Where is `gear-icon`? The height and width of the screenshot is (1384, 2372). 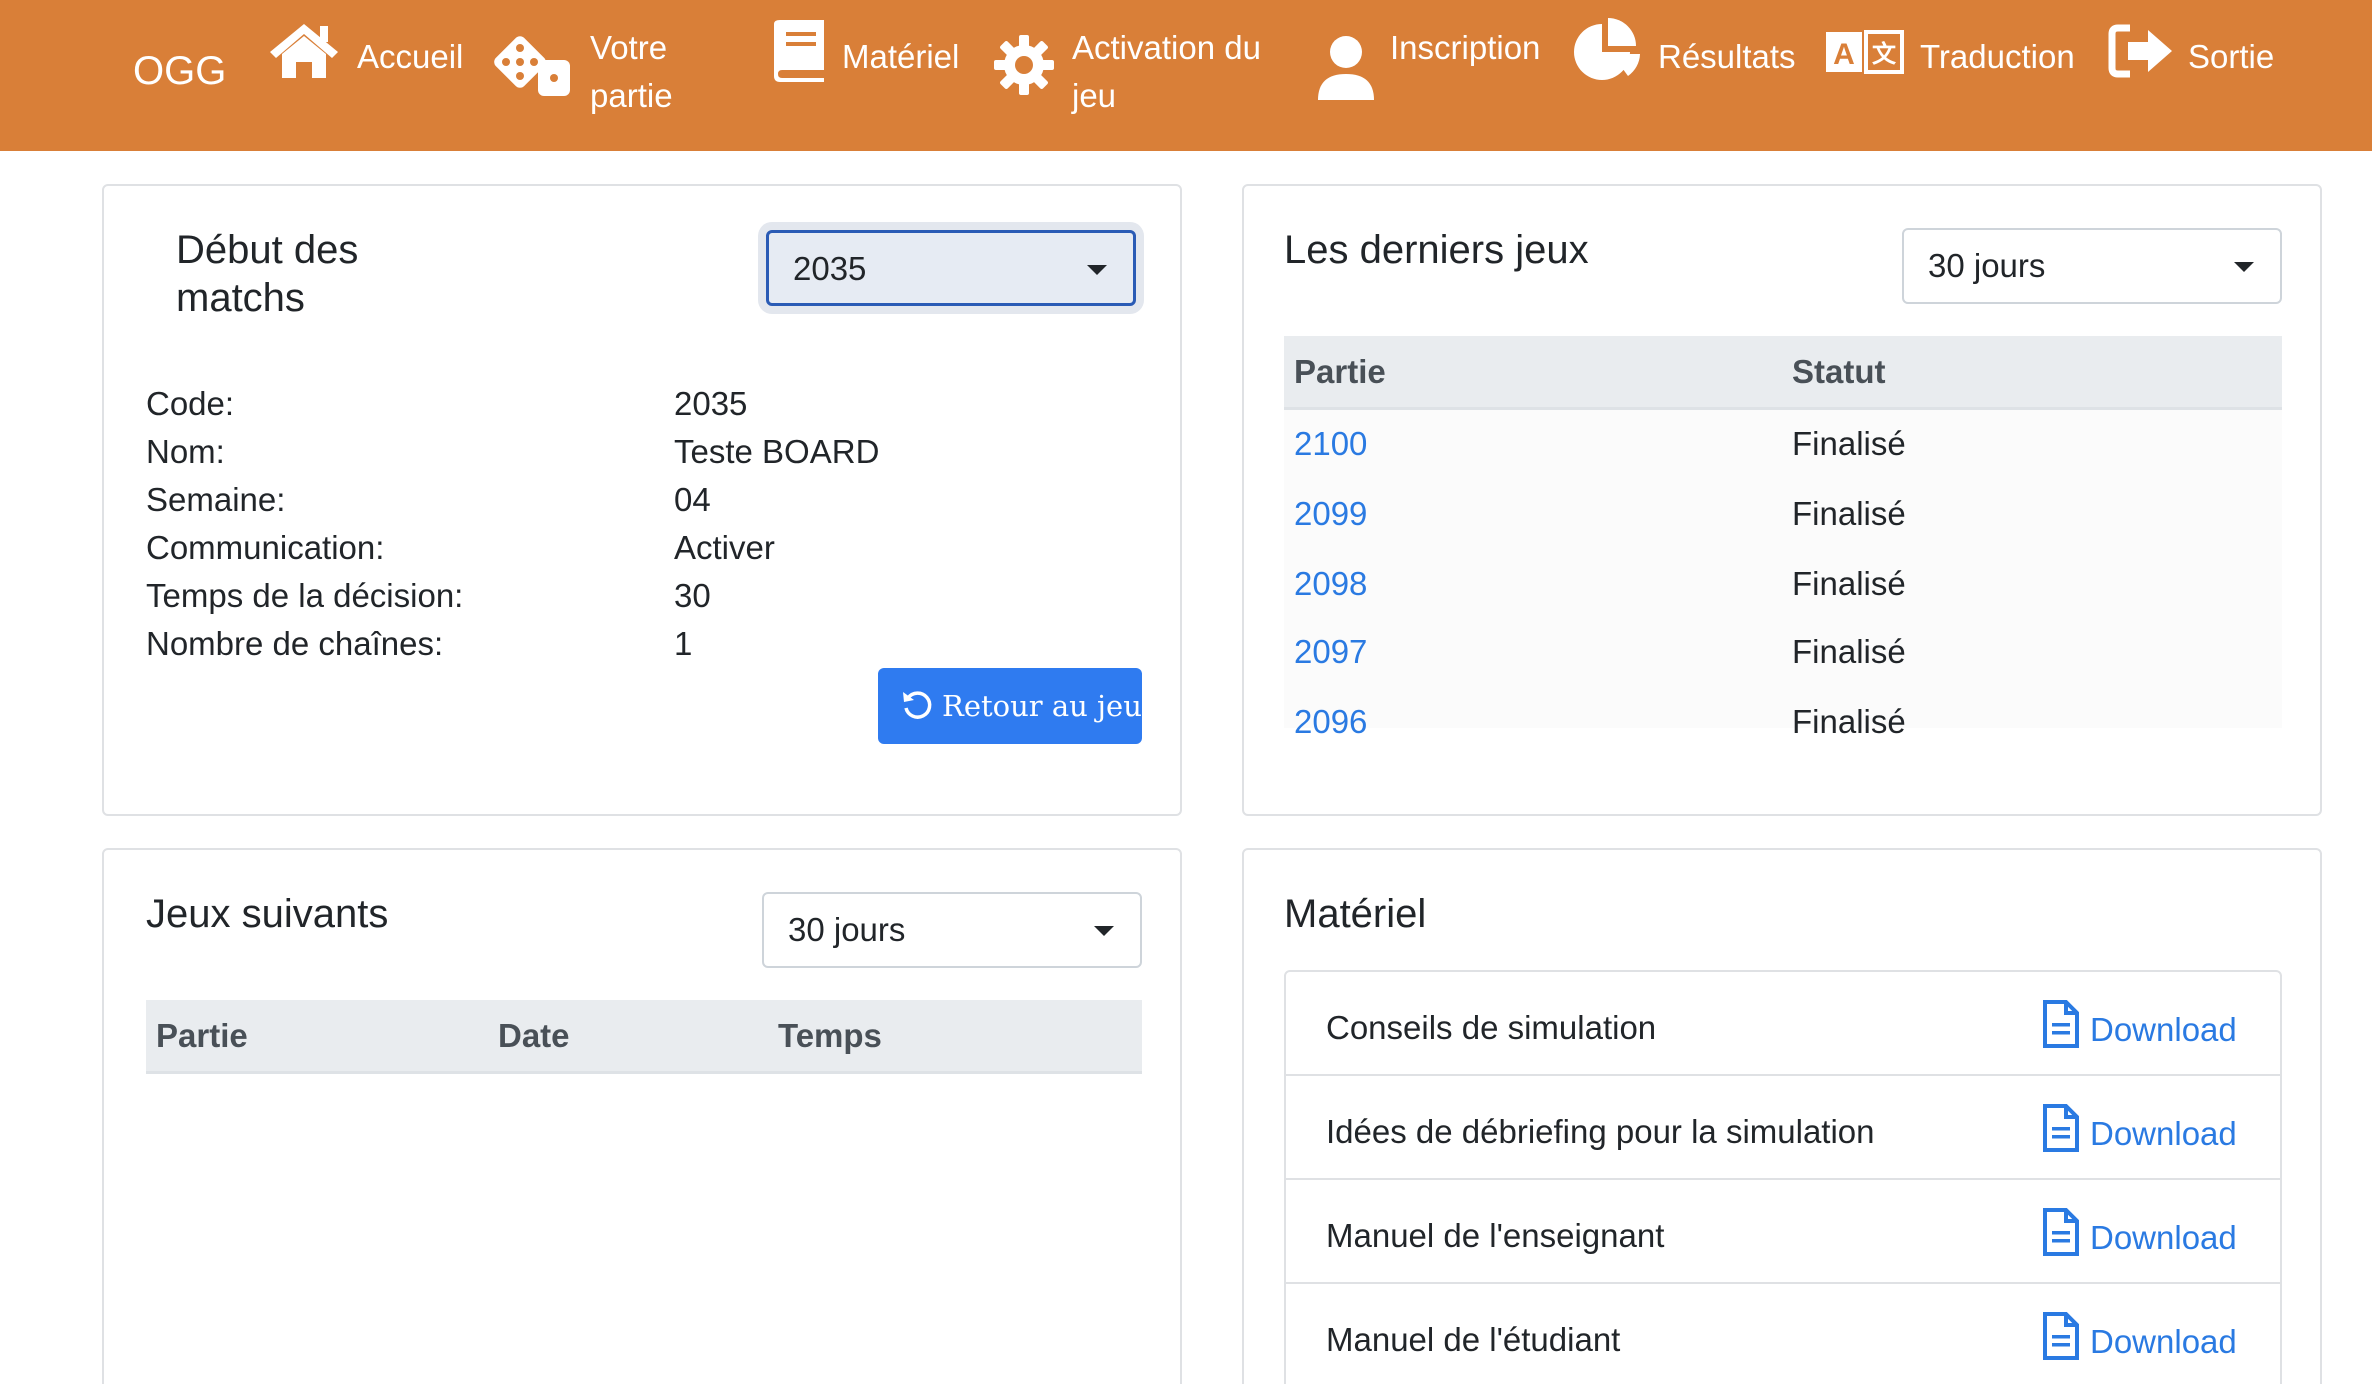
gear-icon is located at coordinates (1024, 65).